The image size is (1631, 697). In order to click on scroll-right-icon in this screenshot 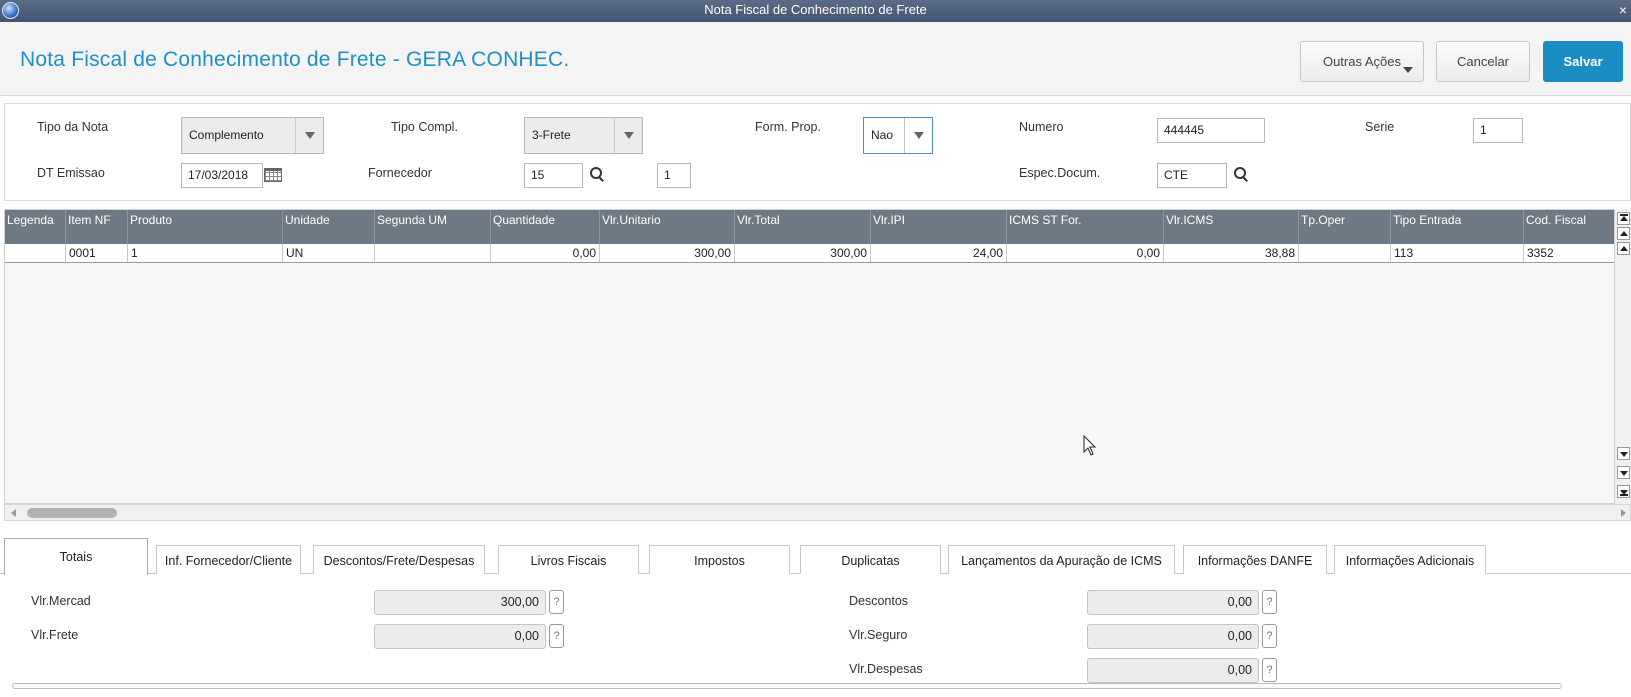, I will do `click(1623, 513)`.